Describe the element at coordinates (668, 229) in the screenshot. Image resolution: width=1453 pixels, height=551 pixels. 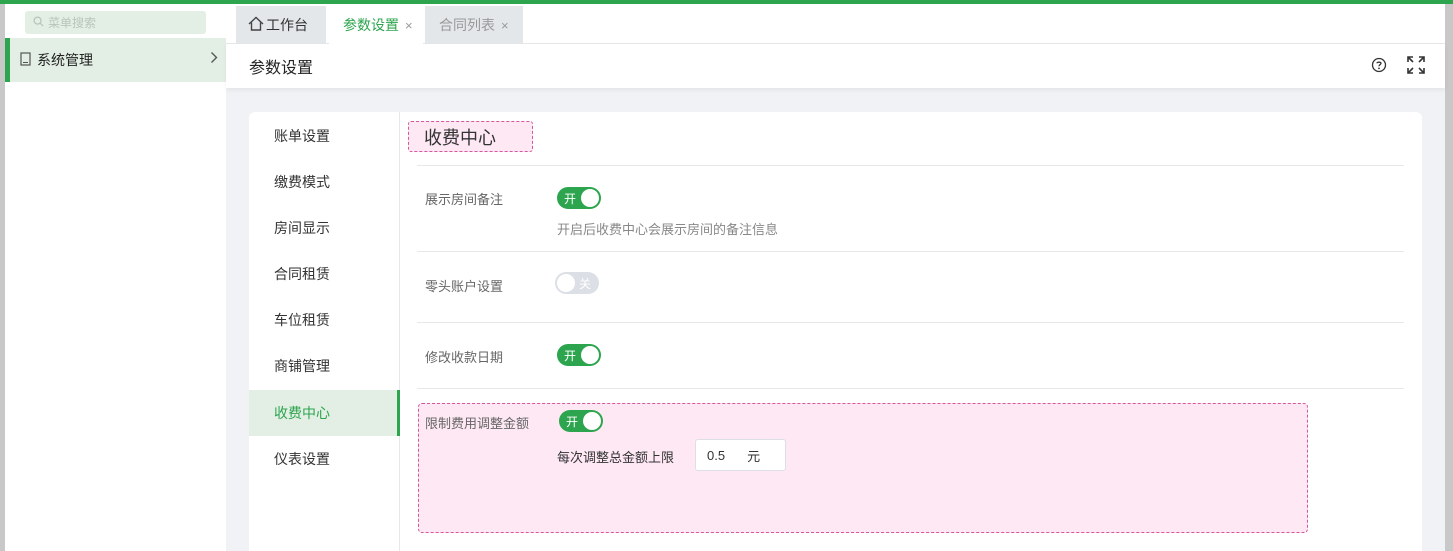
I see `setting-description: 开启后收费中心会展示房间的备注信息` at that location.